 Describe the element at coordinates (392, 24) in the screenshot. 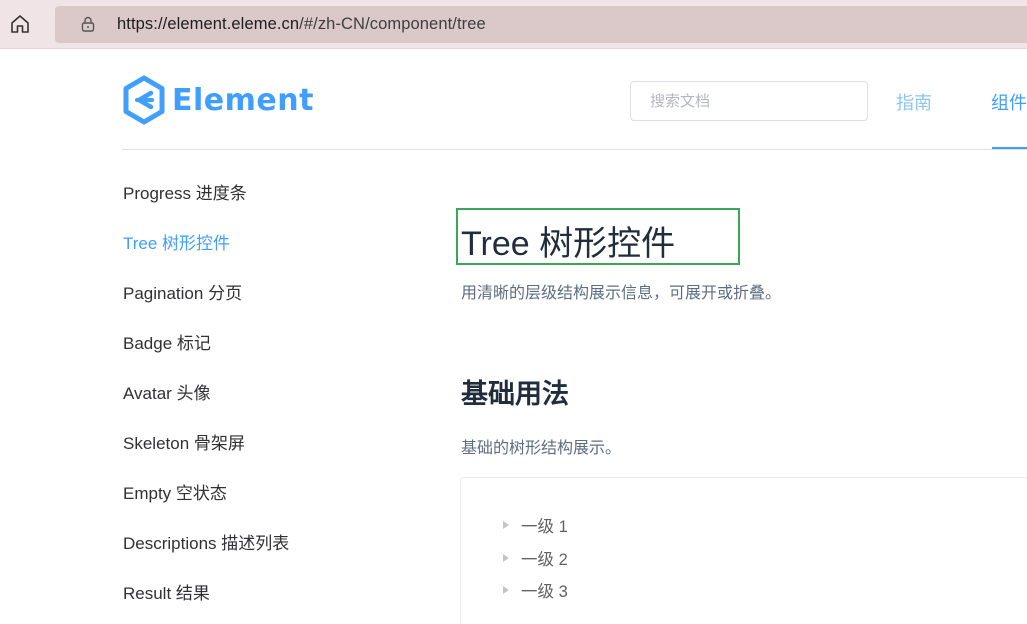

I see `url-path: /#/zh-CN/component/tree` at that location.